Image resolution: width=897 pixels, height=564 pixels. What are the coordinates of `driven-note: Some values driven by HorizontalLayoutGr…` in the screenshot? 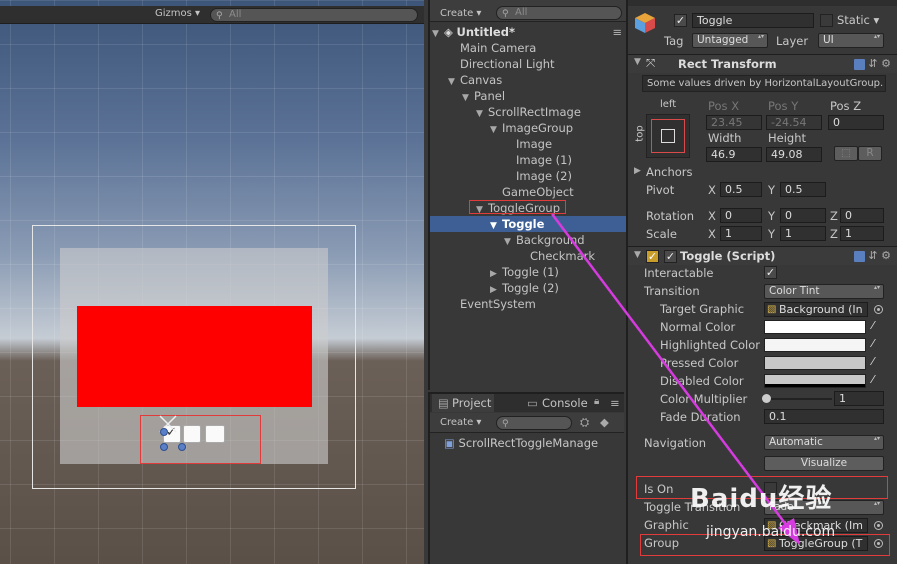 It's located at (764, 83).